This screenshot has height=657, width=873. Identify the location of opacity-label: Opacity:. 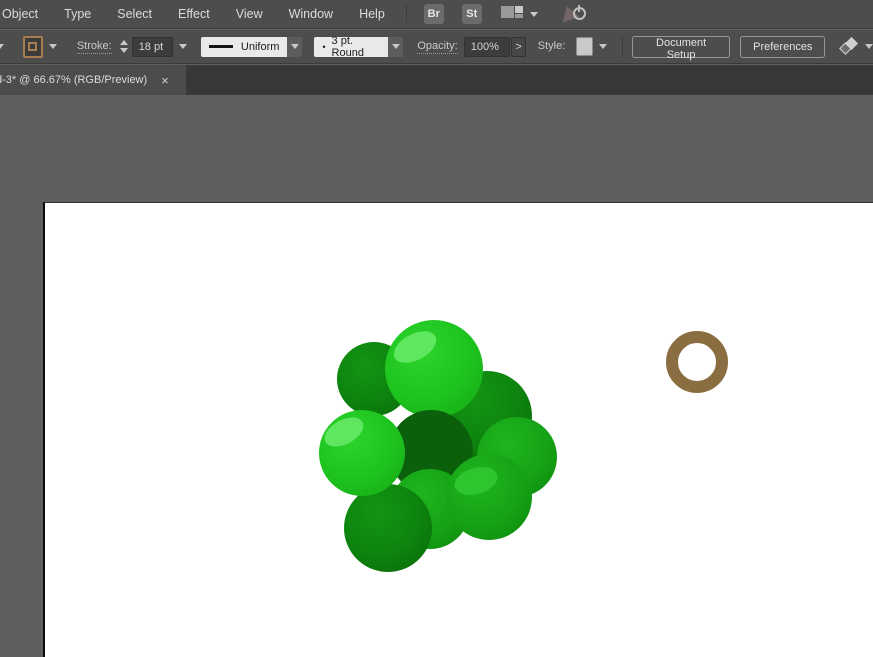
(437, 47).